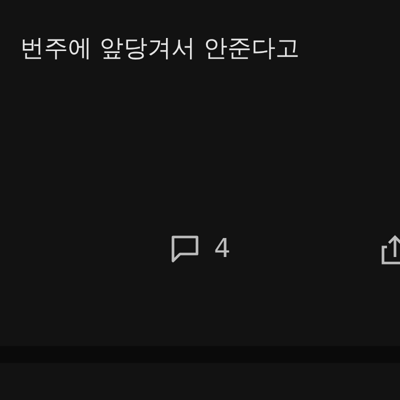 This screenshot has height=400, width=400. Describe the element at coordinates (159, 48) in the screenshot. I see `post-text: 번주에 앞당겨서 안준다고` at that location.